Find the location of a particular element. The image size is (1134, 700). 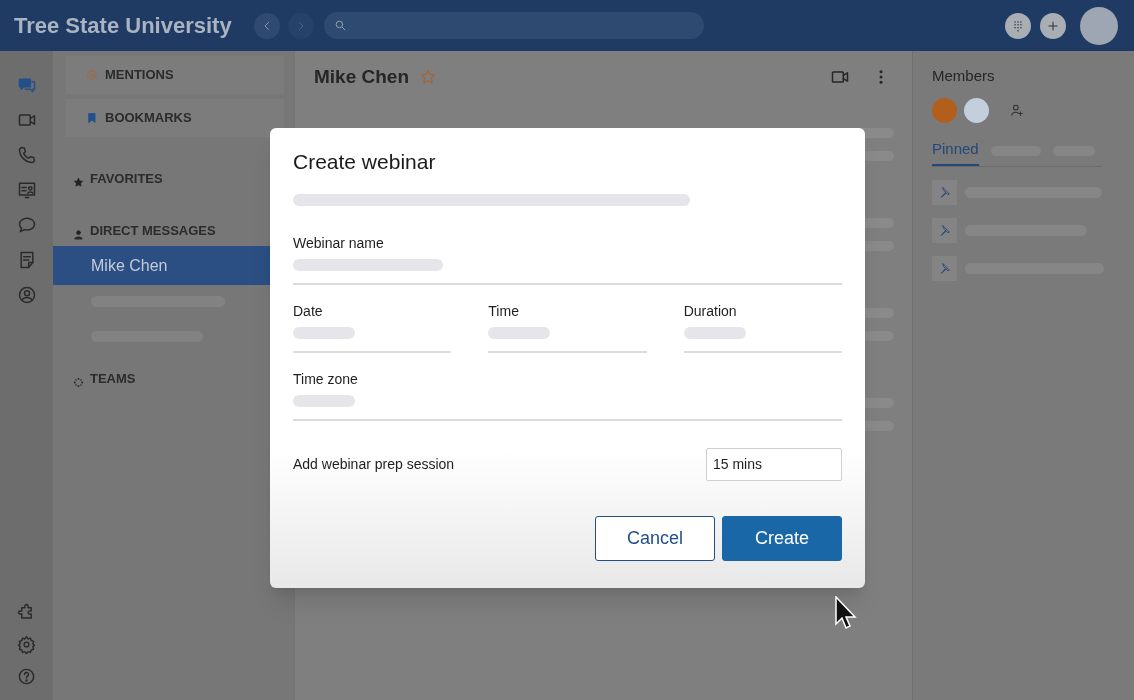

field-label: Time is located at coordinates (504, 310).